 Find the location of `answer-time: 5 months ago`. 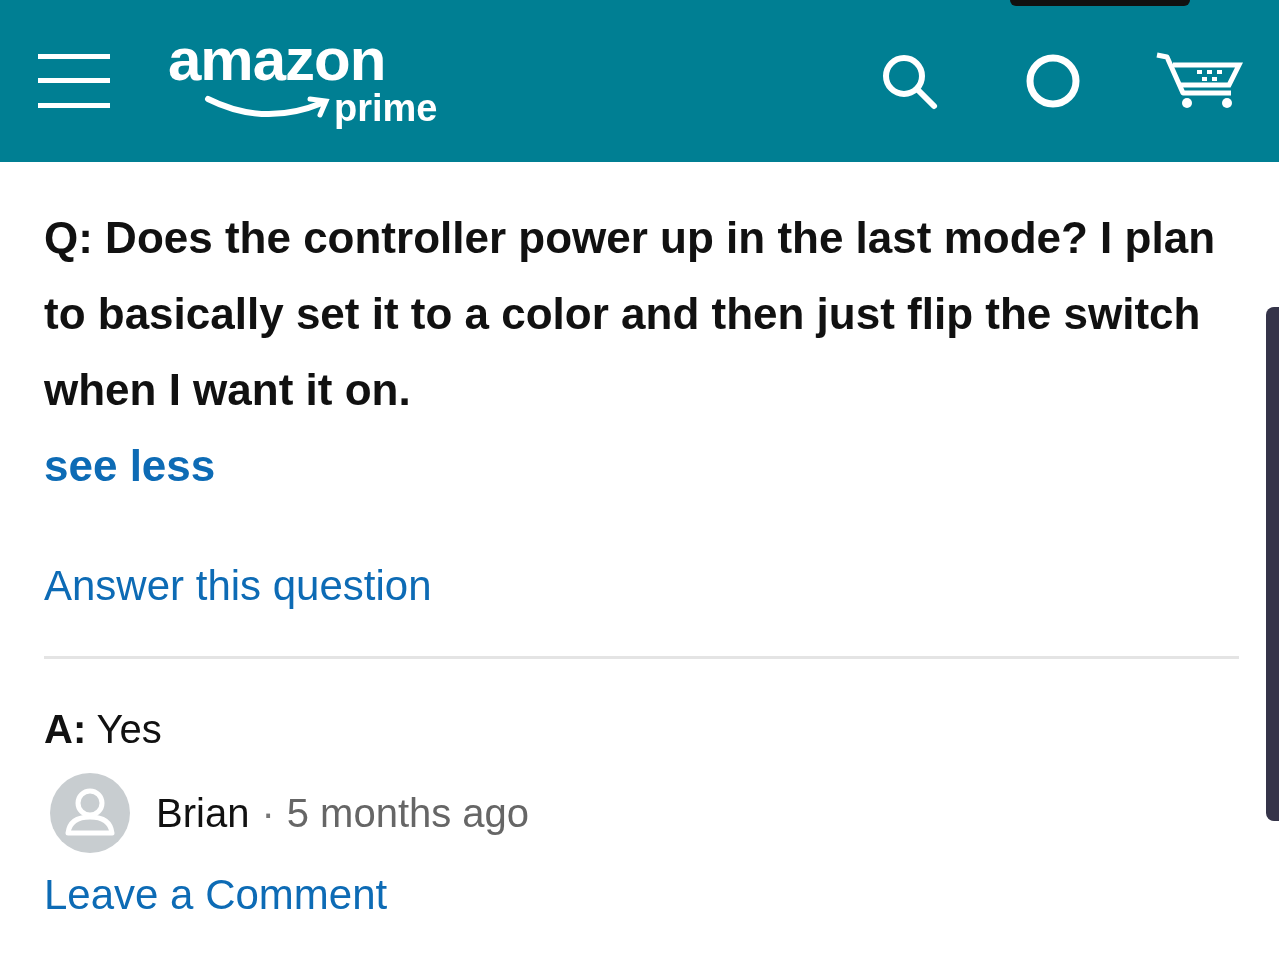

answer-time: 5 months ago is located at coordinates (408, 813).